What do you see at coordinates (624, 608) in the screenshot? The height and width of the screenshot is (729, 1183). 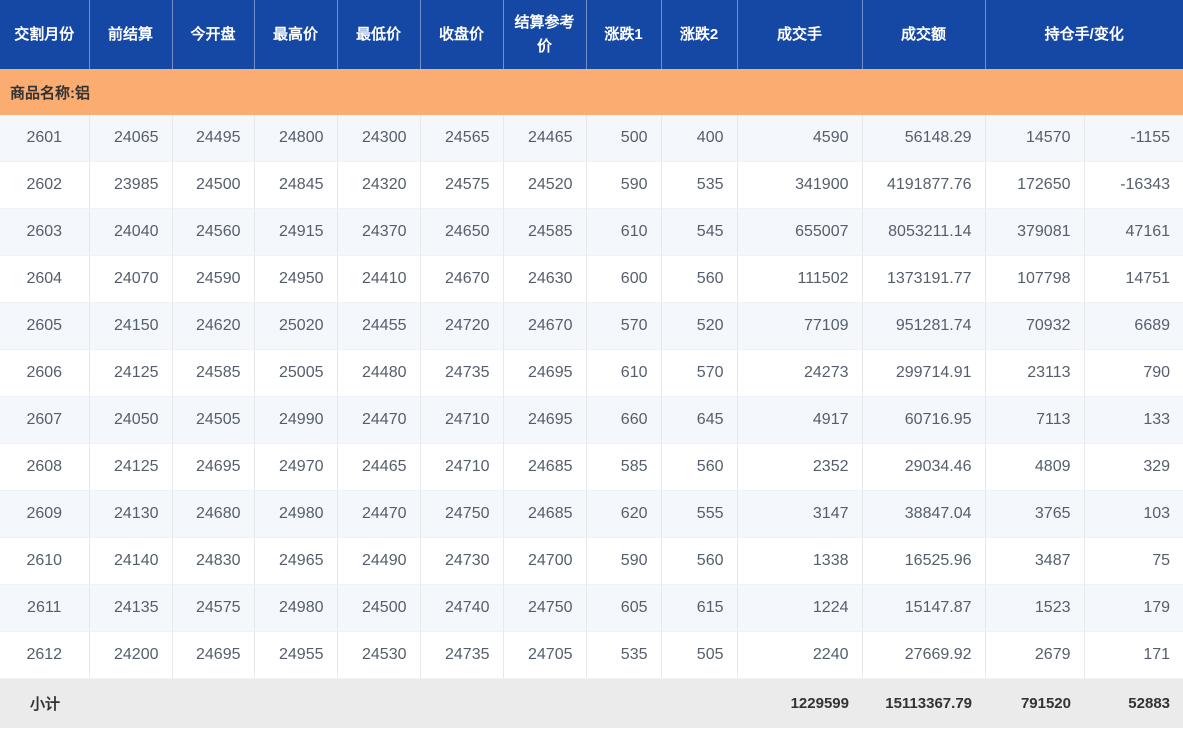 I see `value-cell: 605` at bounding box center [624, 608].